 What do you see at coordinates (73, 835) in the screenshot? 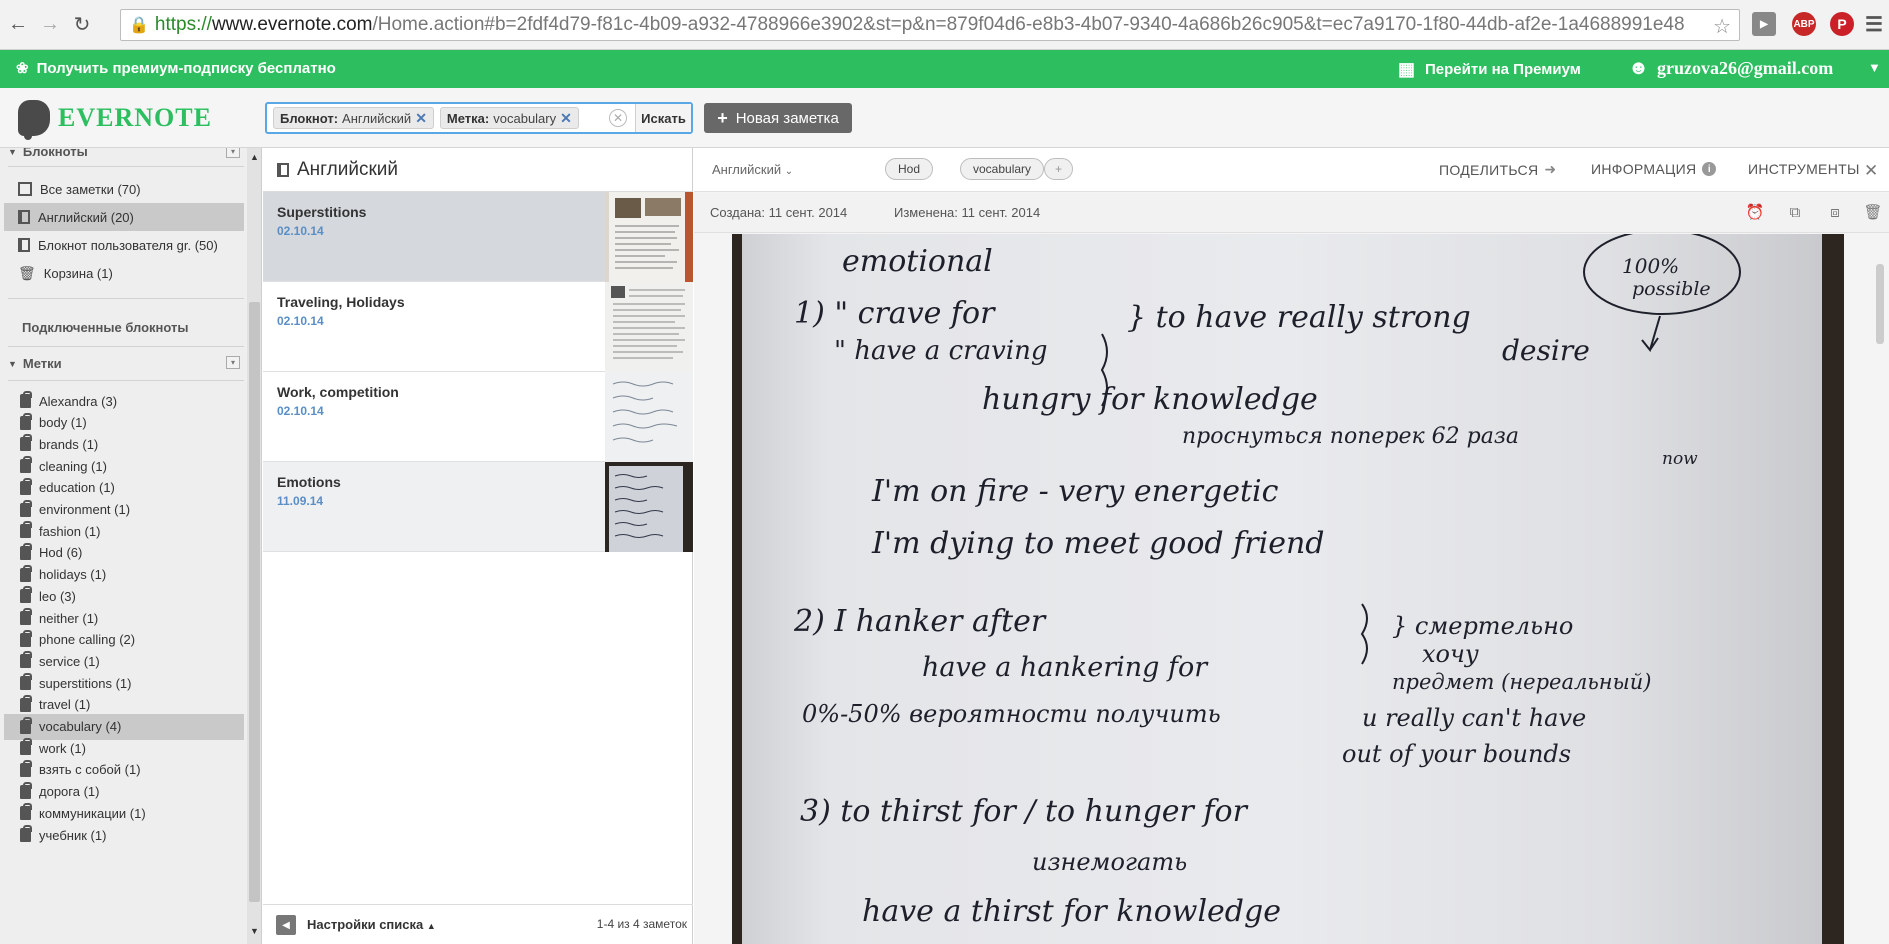
I see `sidebar-tag-label: учебник (1)` at bounding box center [73, 835].